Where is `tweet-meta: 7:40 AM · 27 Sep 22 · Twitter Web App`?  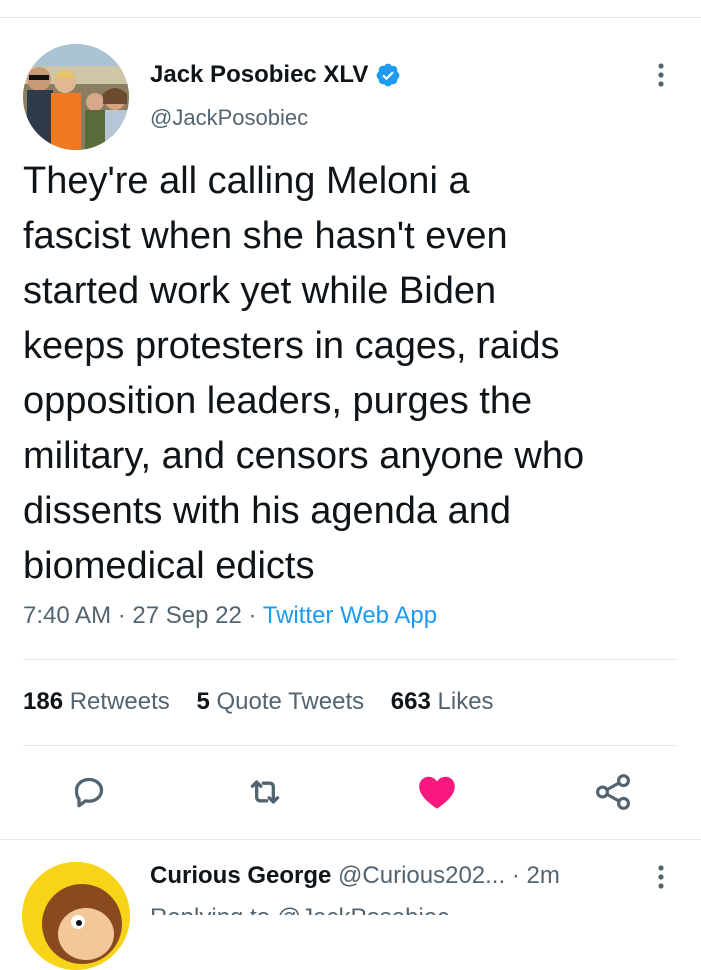
tweet-meta: 7:40 AM · 27 Sep 22 · Twitter Web App is located at coordinates (230, 616).